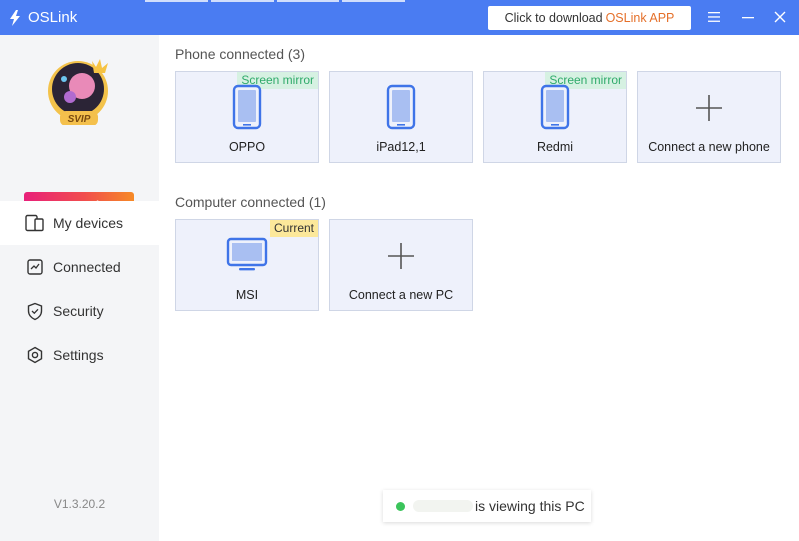 The height and width of the screenshot is (541, 799). I want to click on sidebar-item-my-devices: My devices, so click(79, 223).